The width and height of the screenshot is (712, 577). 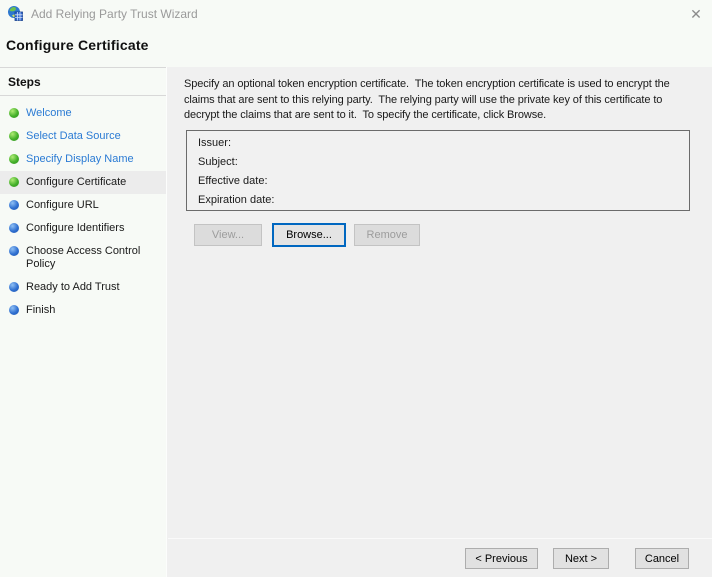 What do you see at coordinates (73, 136) in the screenshot?
I see `step-label: Select Data Source` at bounding box center [73, 136].